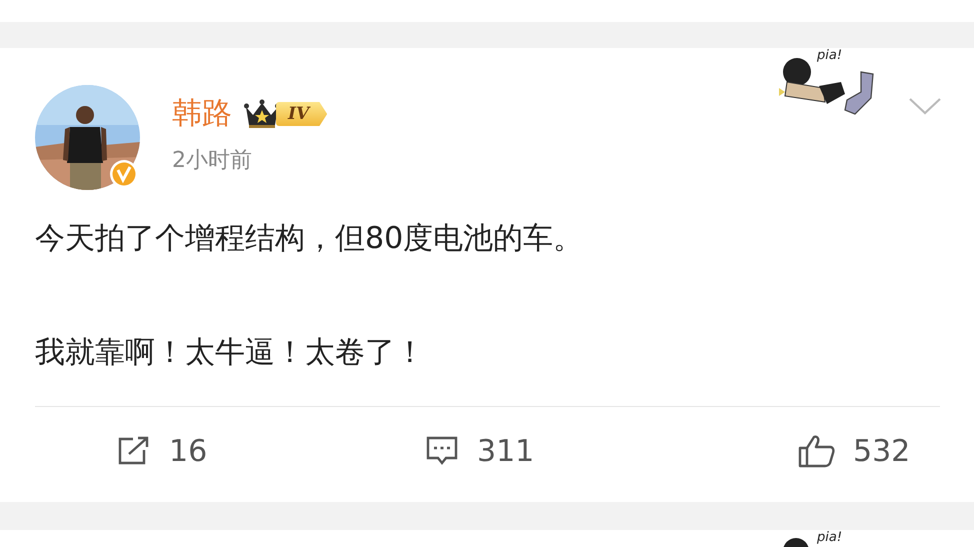 This screenshot has width=974, height=547. Describe the element at coordinates (816, 451) in the screenshot. I see `thumbs-up-icon` at that location.